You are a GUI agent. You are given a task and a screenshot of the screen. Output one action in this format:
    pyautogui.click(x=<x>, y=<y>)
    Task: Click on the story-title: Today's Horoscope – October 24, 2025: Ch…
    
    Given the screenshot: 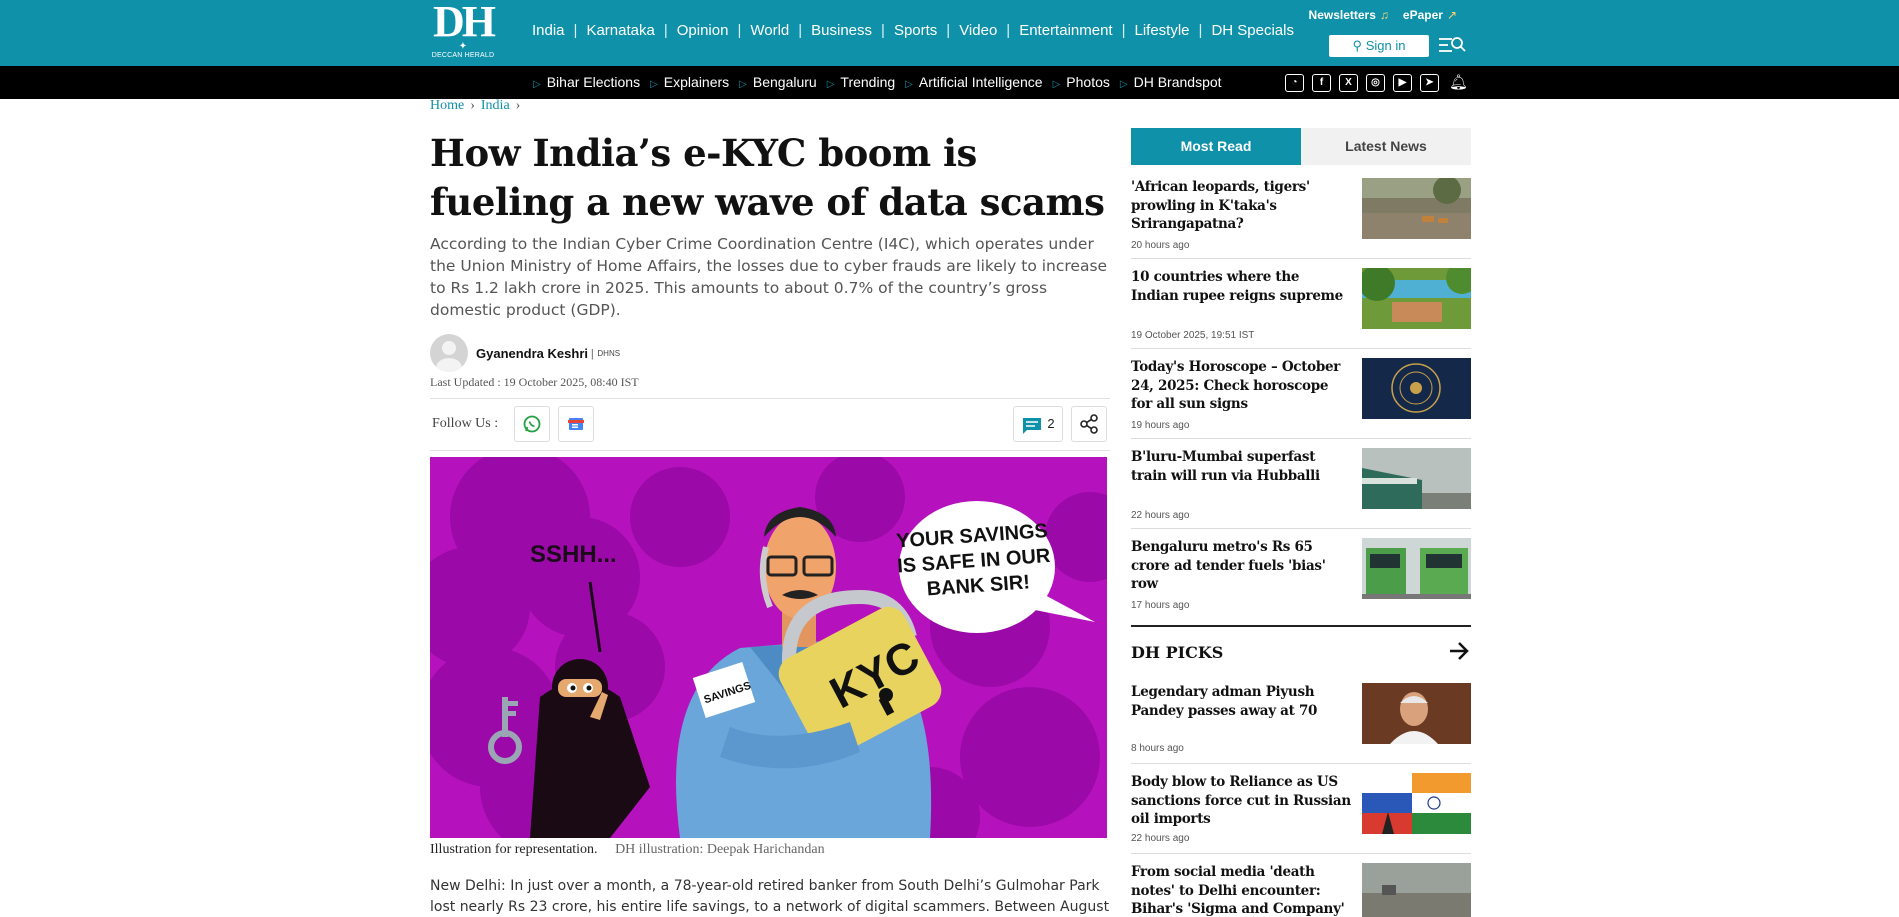 What is the action you would take?
    pyautogui.click(x=1241, y=386)
    